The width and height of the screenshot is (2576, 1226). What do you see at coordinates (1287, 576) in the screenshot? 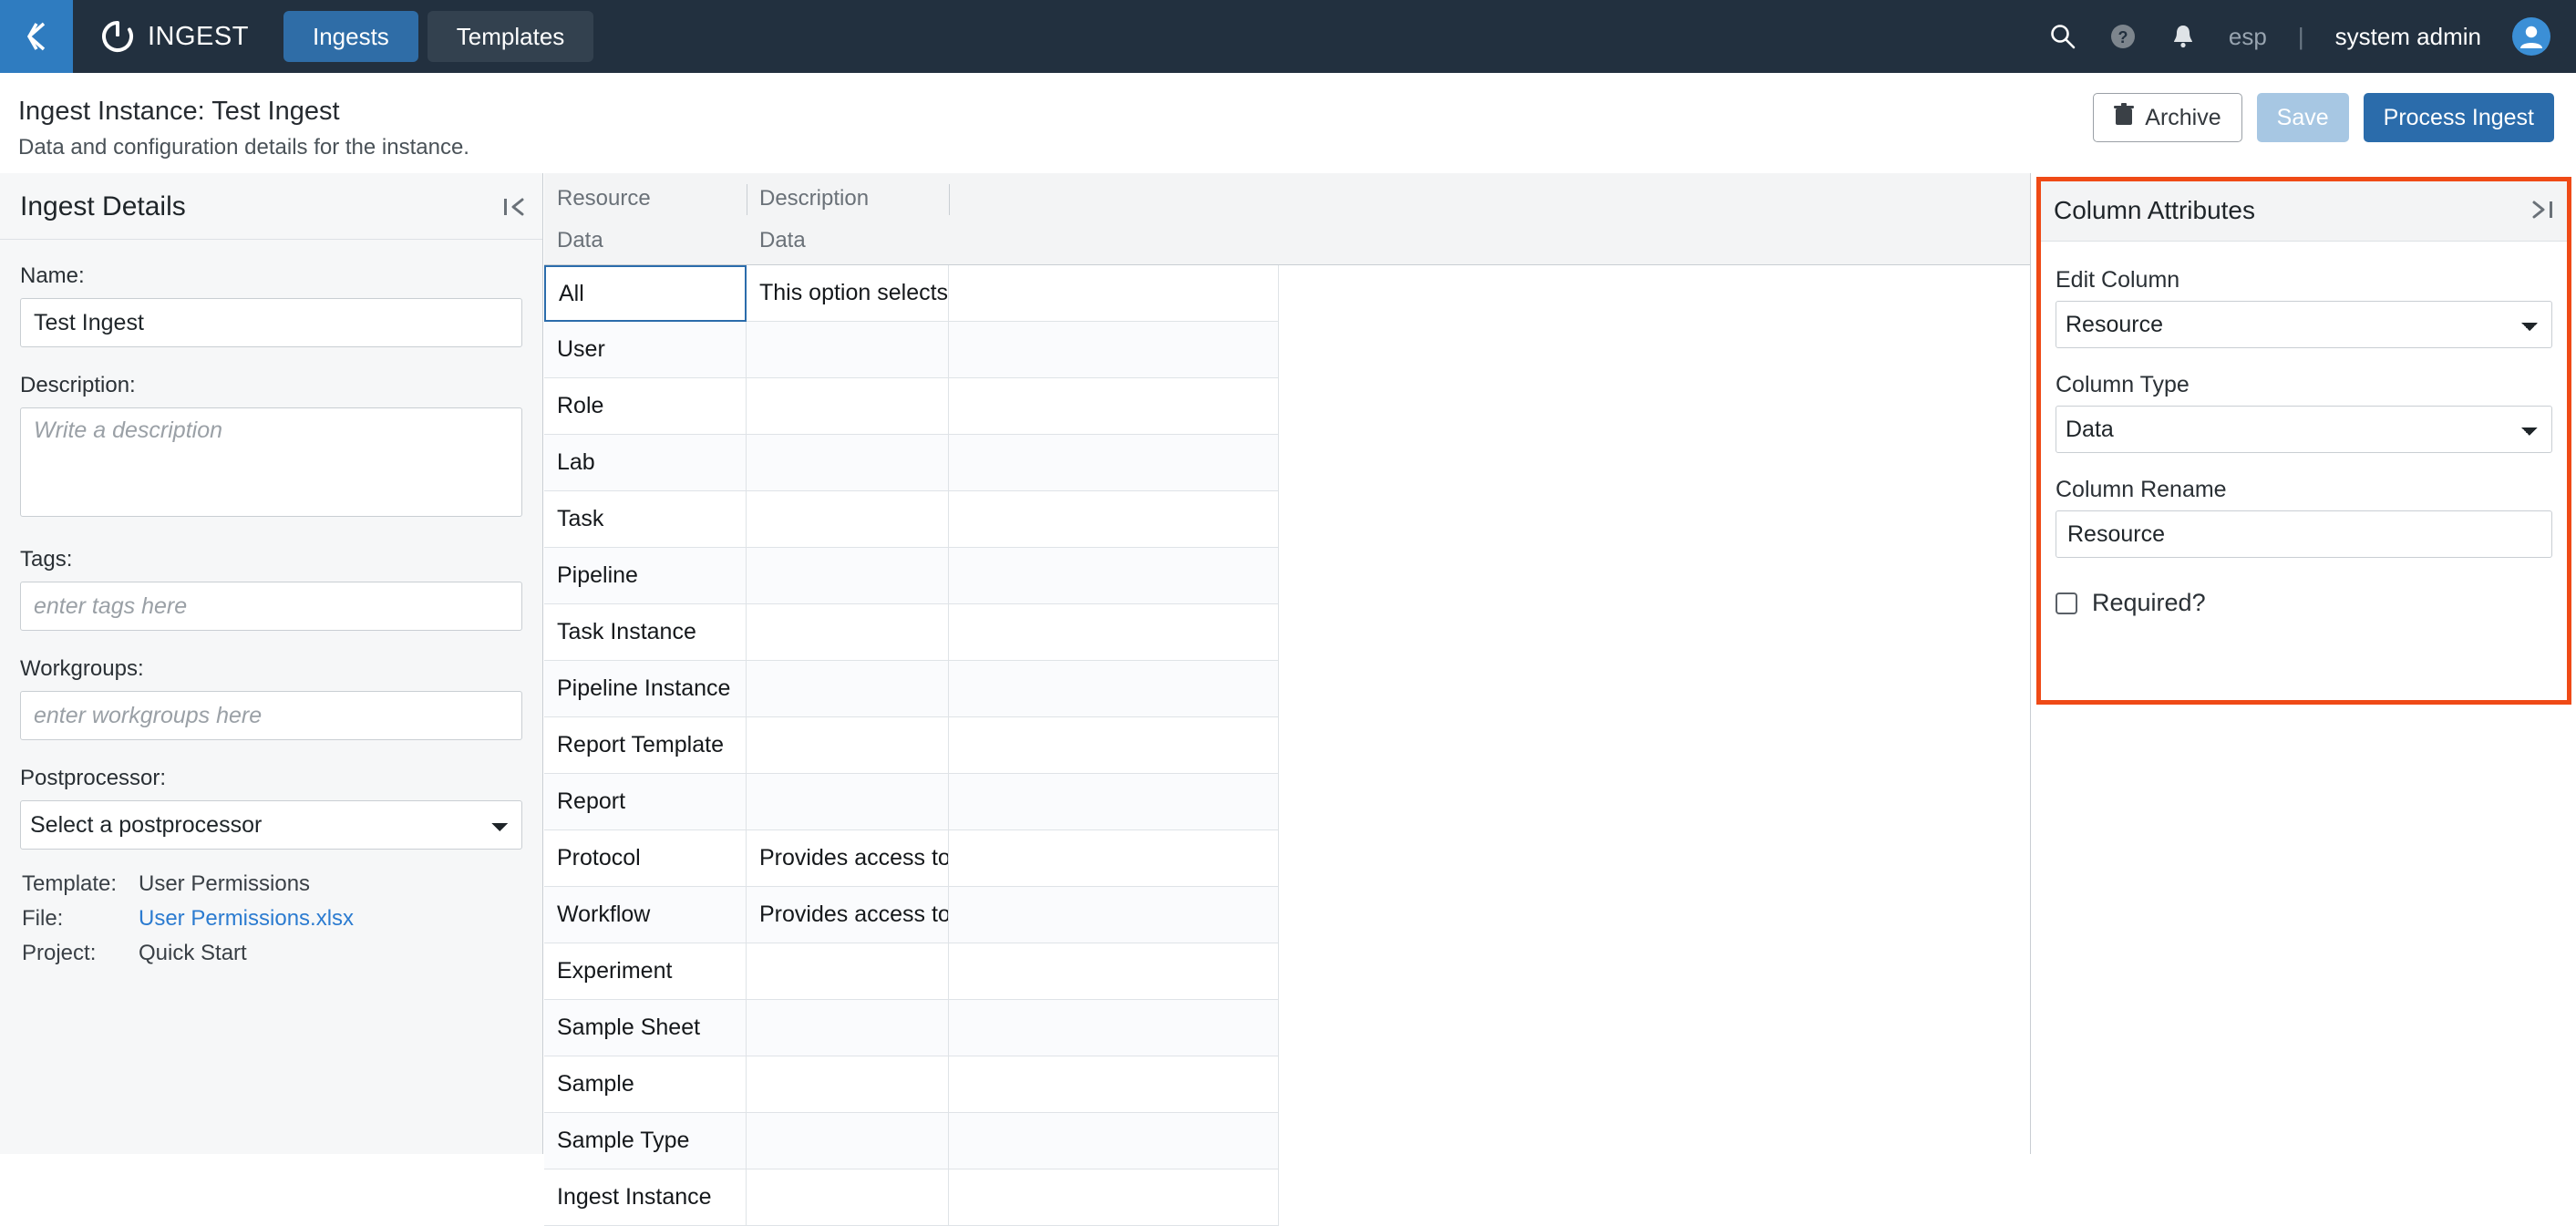
I see `table-row: Pipeline` at bounding box center [1287, 576].